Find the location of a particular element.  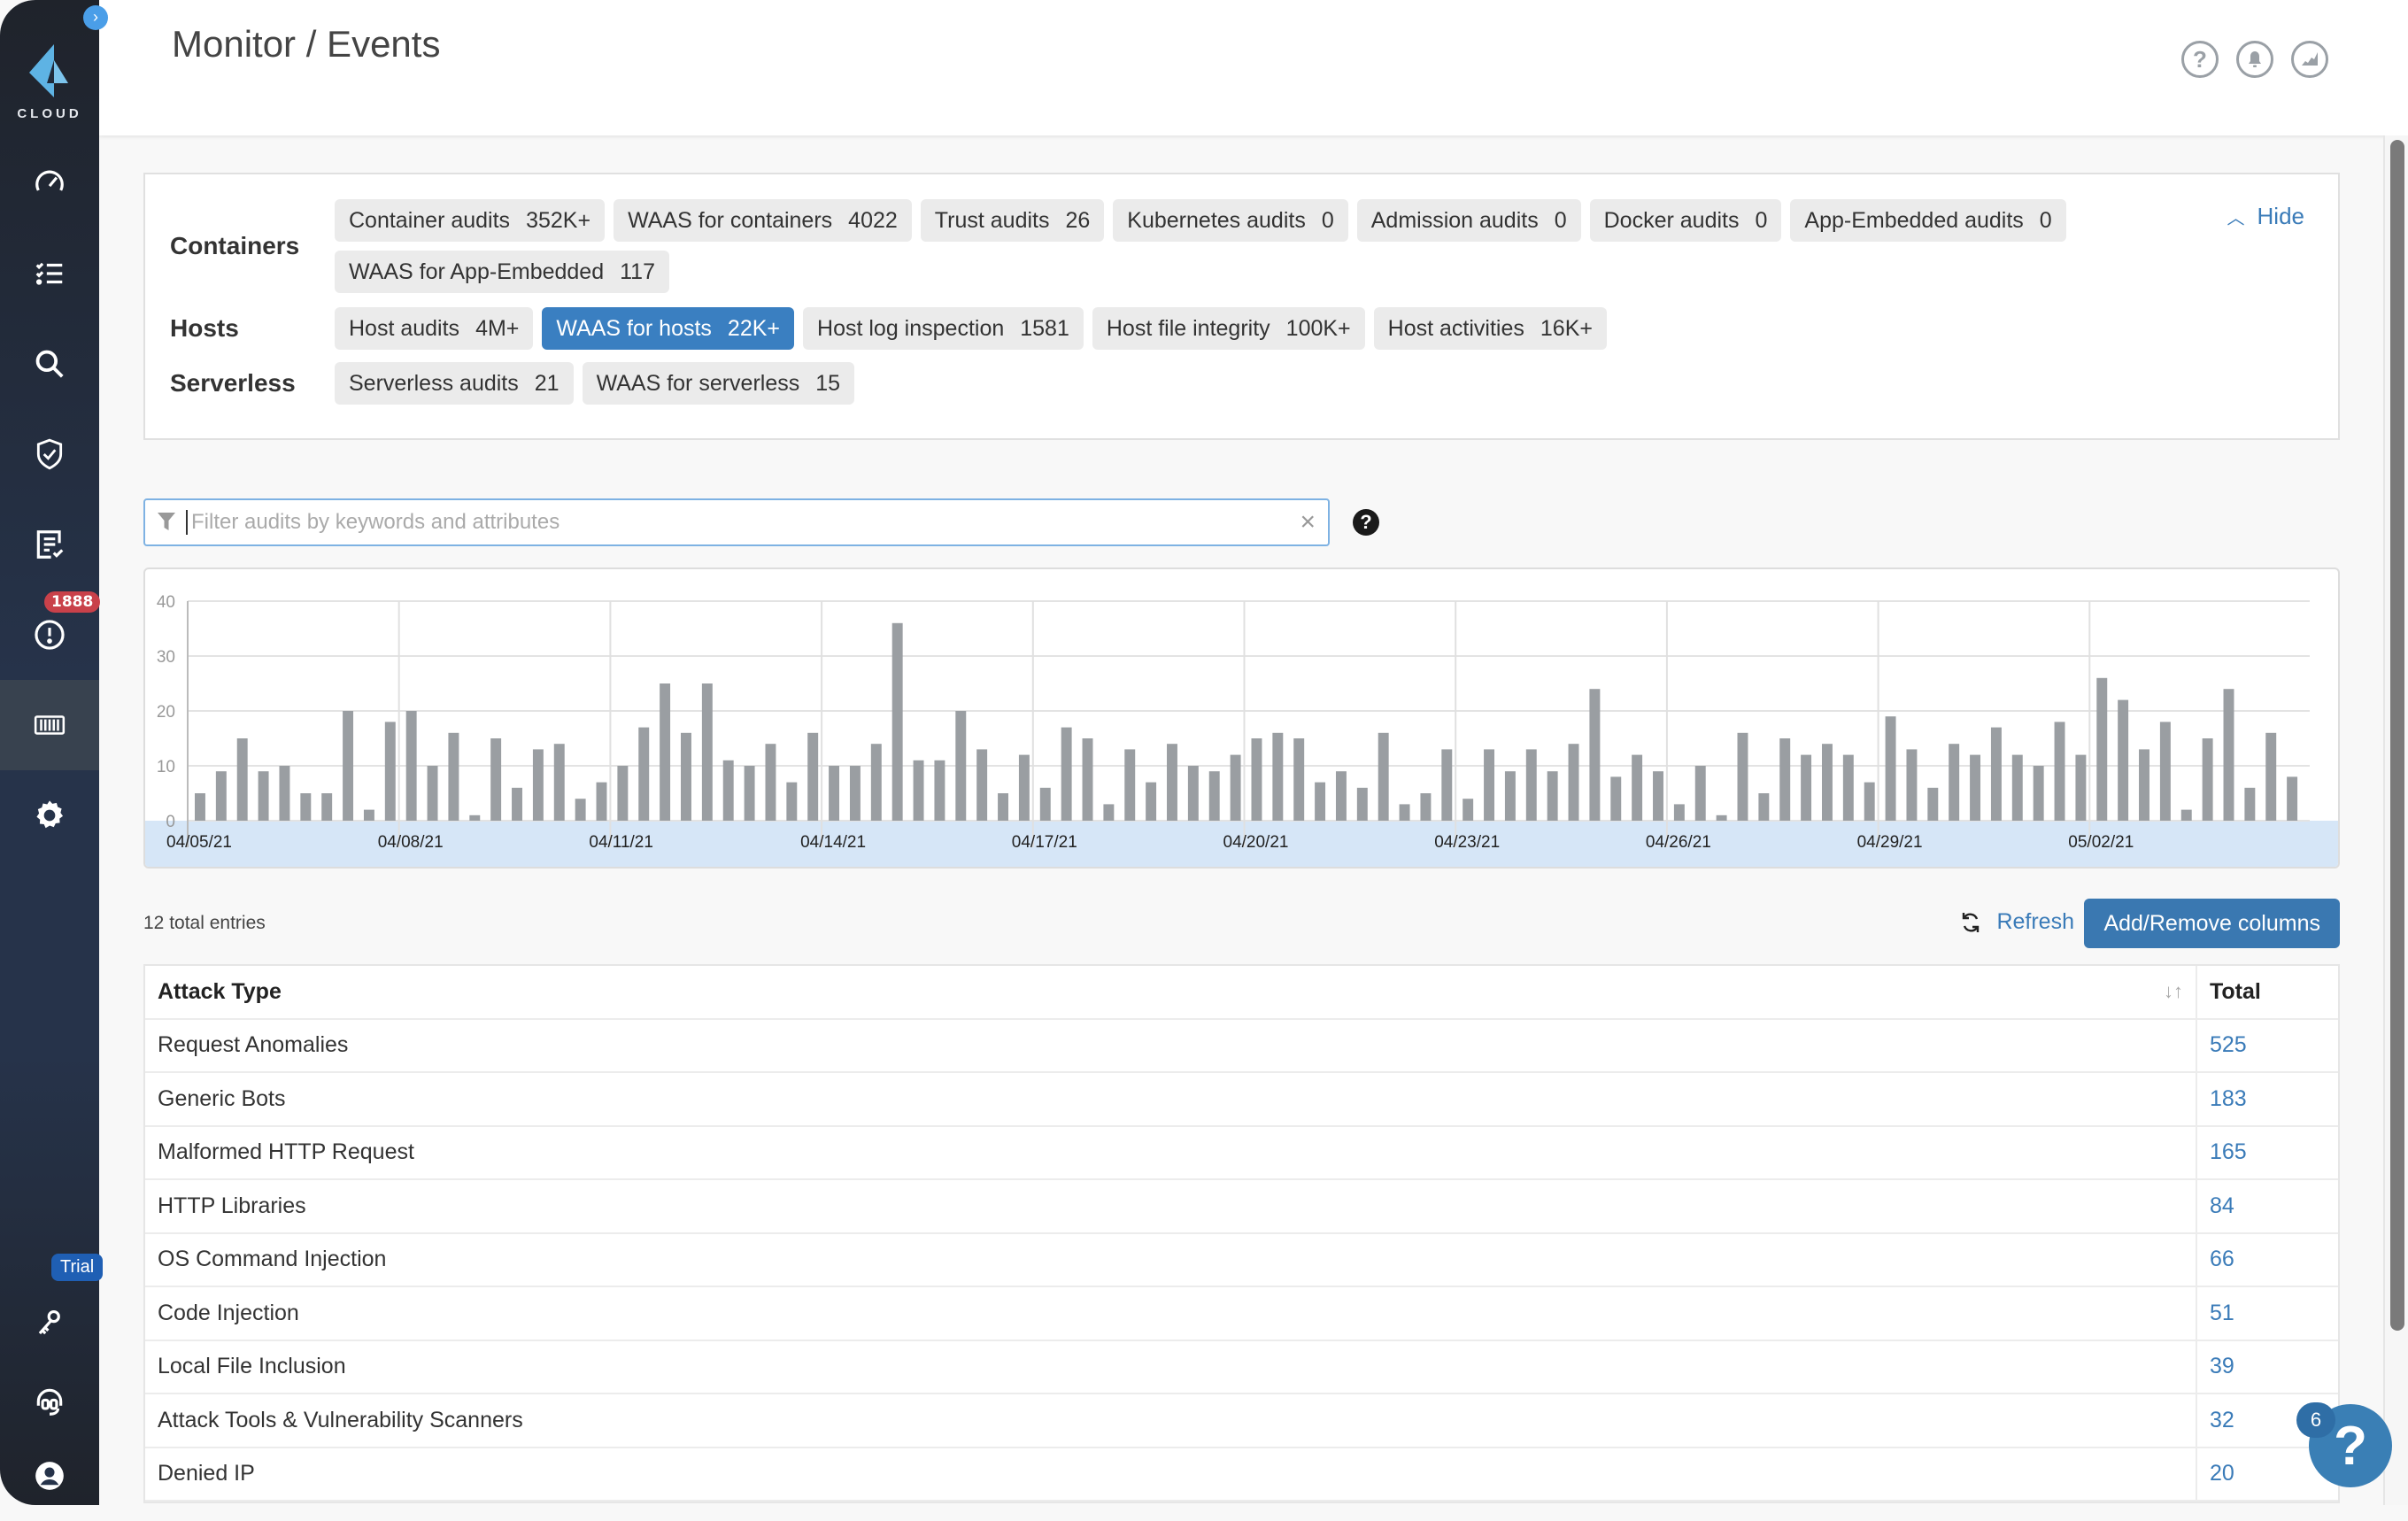

sort-icon: ↓↑ is located at coordinates (2173, 992).